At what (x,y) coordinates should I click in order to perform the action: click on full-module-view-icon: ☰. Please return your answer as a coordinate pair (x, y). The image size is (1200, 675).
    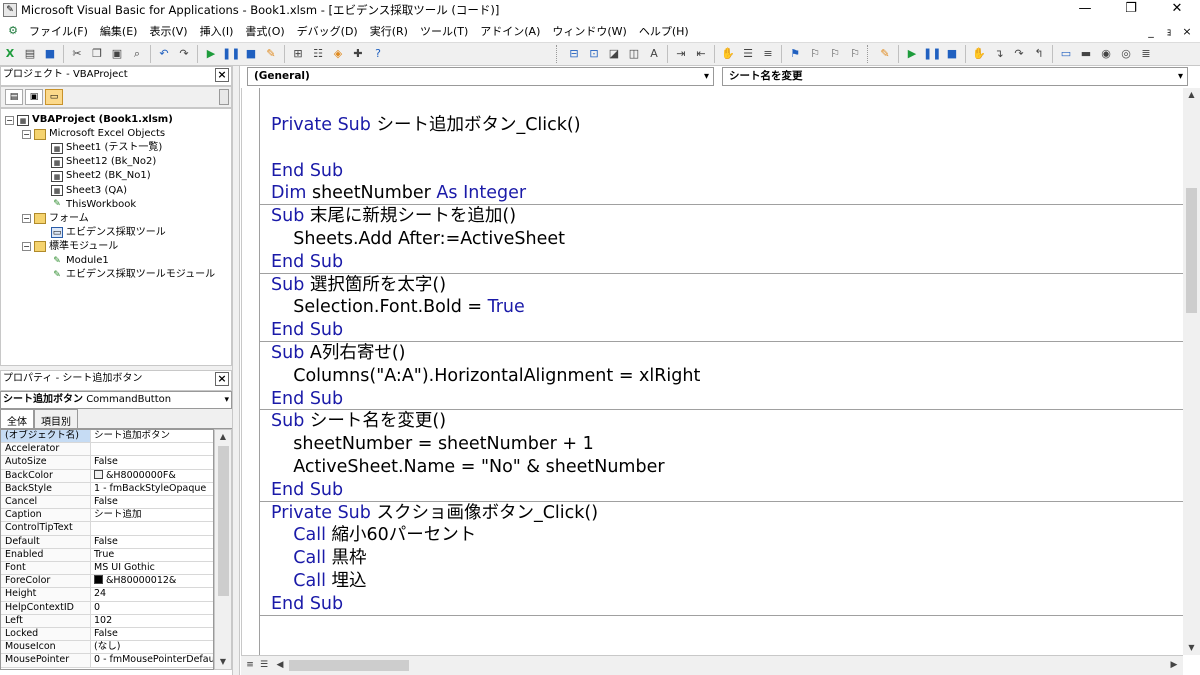
    Looking at the image, I should click on (264, 665).